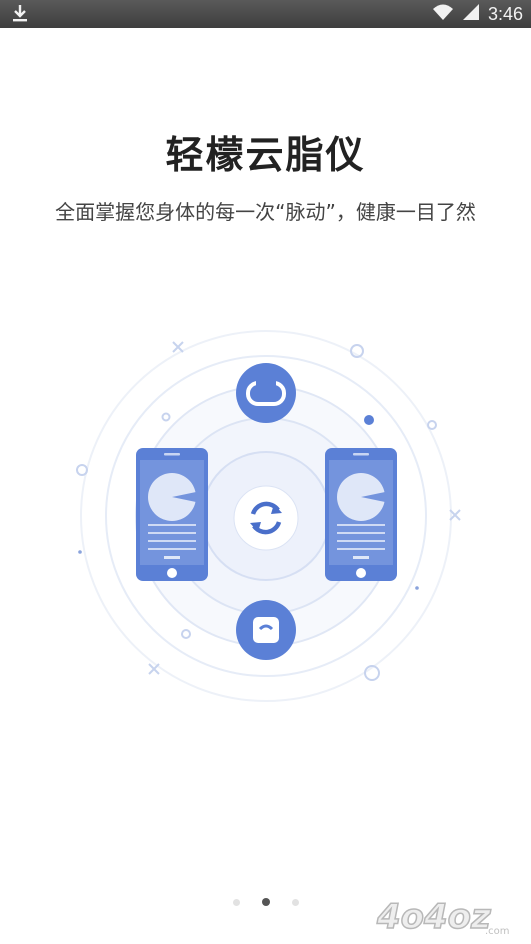 This screenshot has width=531, height=944. I want to click on download-icon, so click(20, 14).